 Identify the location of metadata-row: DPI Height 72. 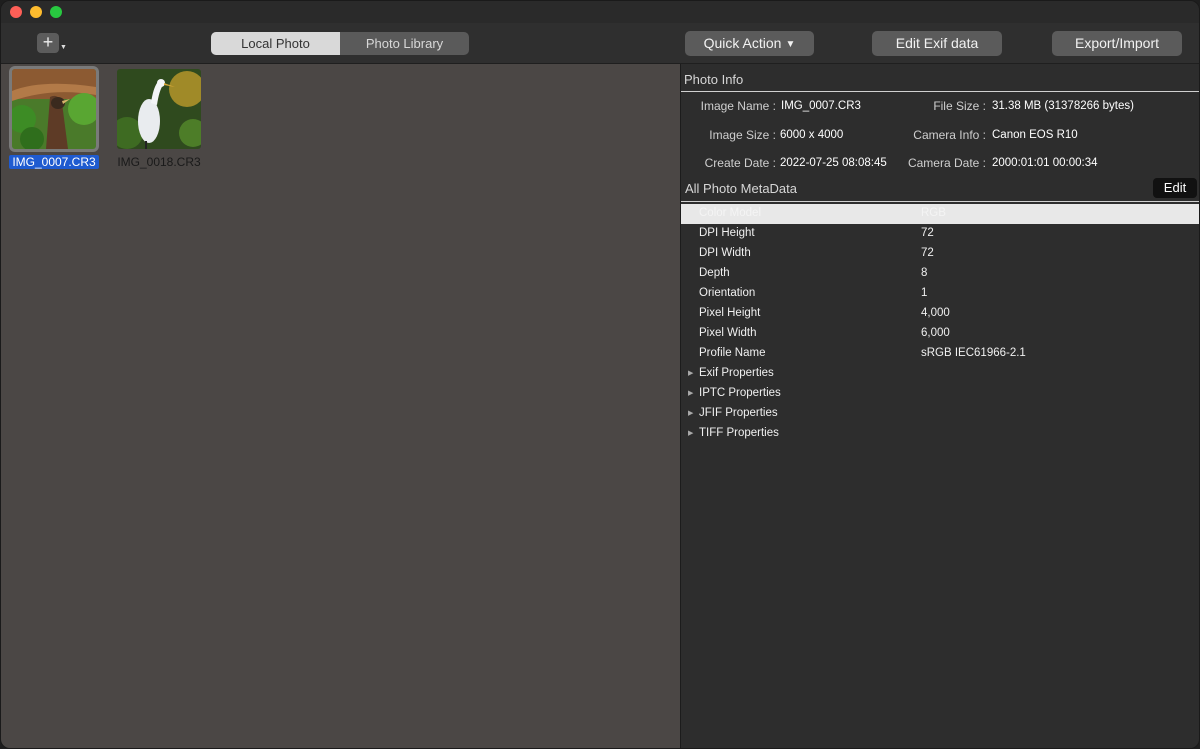
(940, 234).